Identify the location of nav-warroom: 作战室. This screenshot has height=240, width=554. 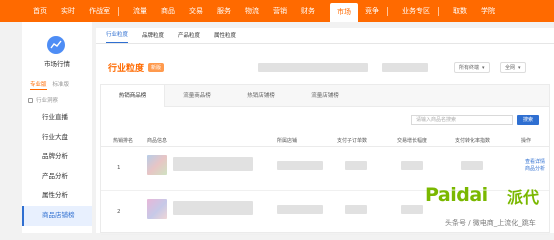
(104, 11).